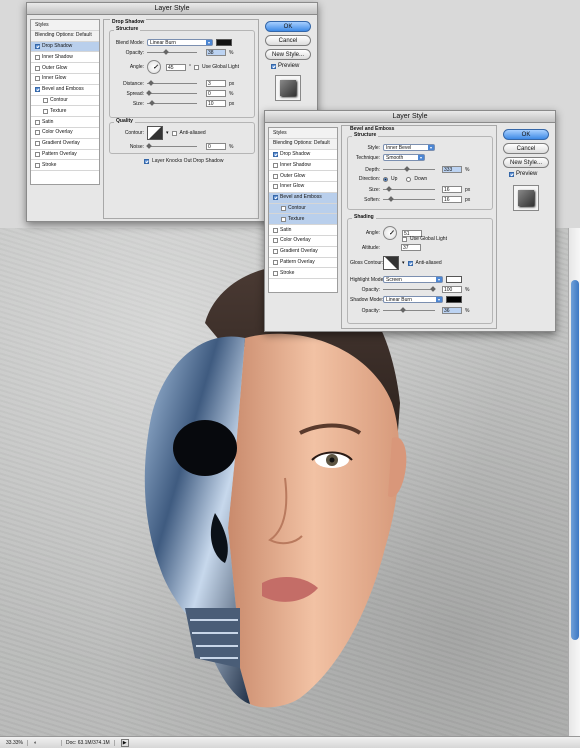  I want to click on angle-field: 45, so click(176, 67).